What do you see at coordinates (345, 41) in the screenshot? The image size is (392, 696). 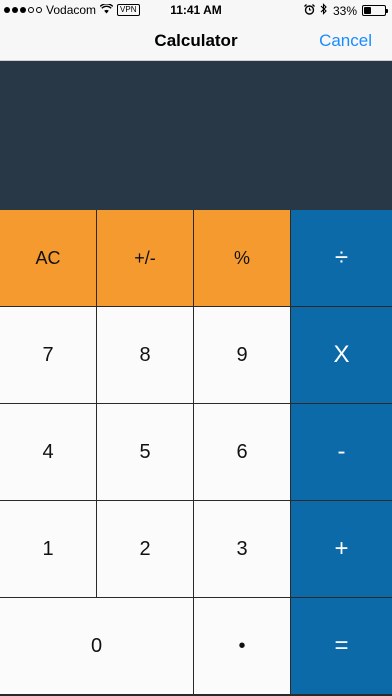 I see `cancel-button: Cancel` at bounding box center [345, 41].